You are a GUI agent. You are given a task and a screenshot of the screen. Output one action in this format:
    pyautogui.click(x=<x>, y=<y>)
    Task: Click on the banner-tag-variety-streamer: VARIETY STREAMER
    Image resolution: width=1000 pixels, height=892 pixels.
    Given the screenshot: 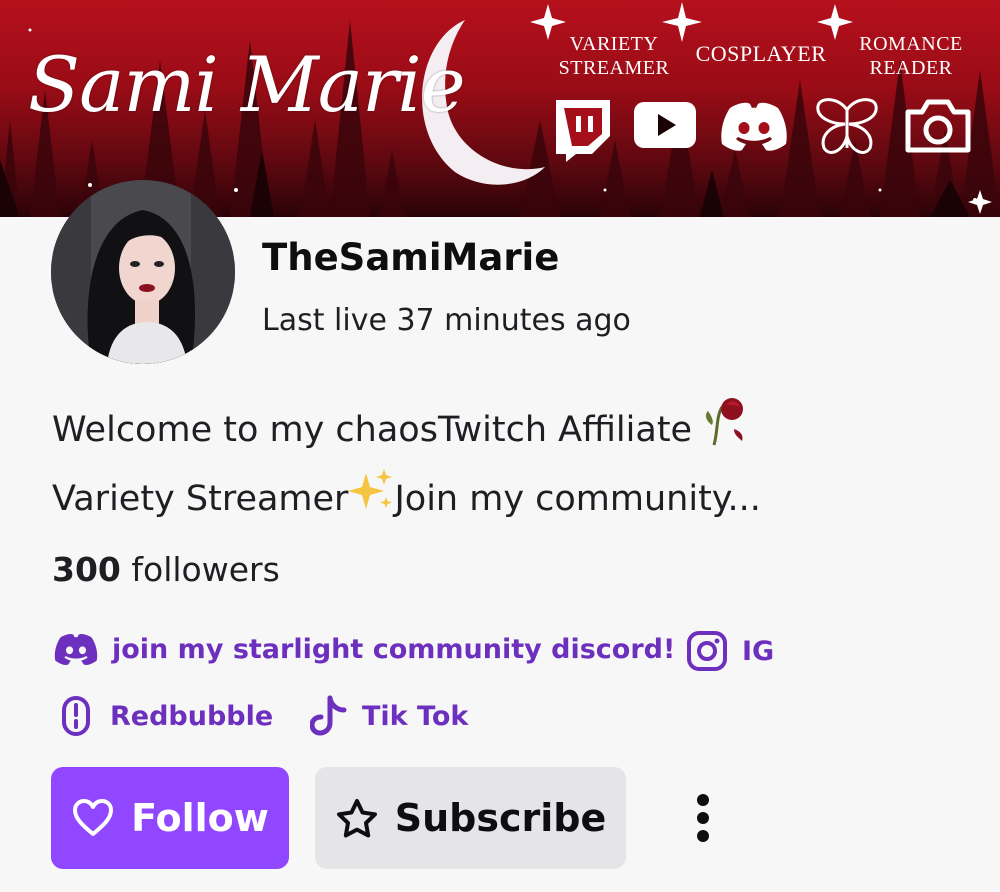 What is the action you would take?
    pyautogui.click(x=614, y=56)
    